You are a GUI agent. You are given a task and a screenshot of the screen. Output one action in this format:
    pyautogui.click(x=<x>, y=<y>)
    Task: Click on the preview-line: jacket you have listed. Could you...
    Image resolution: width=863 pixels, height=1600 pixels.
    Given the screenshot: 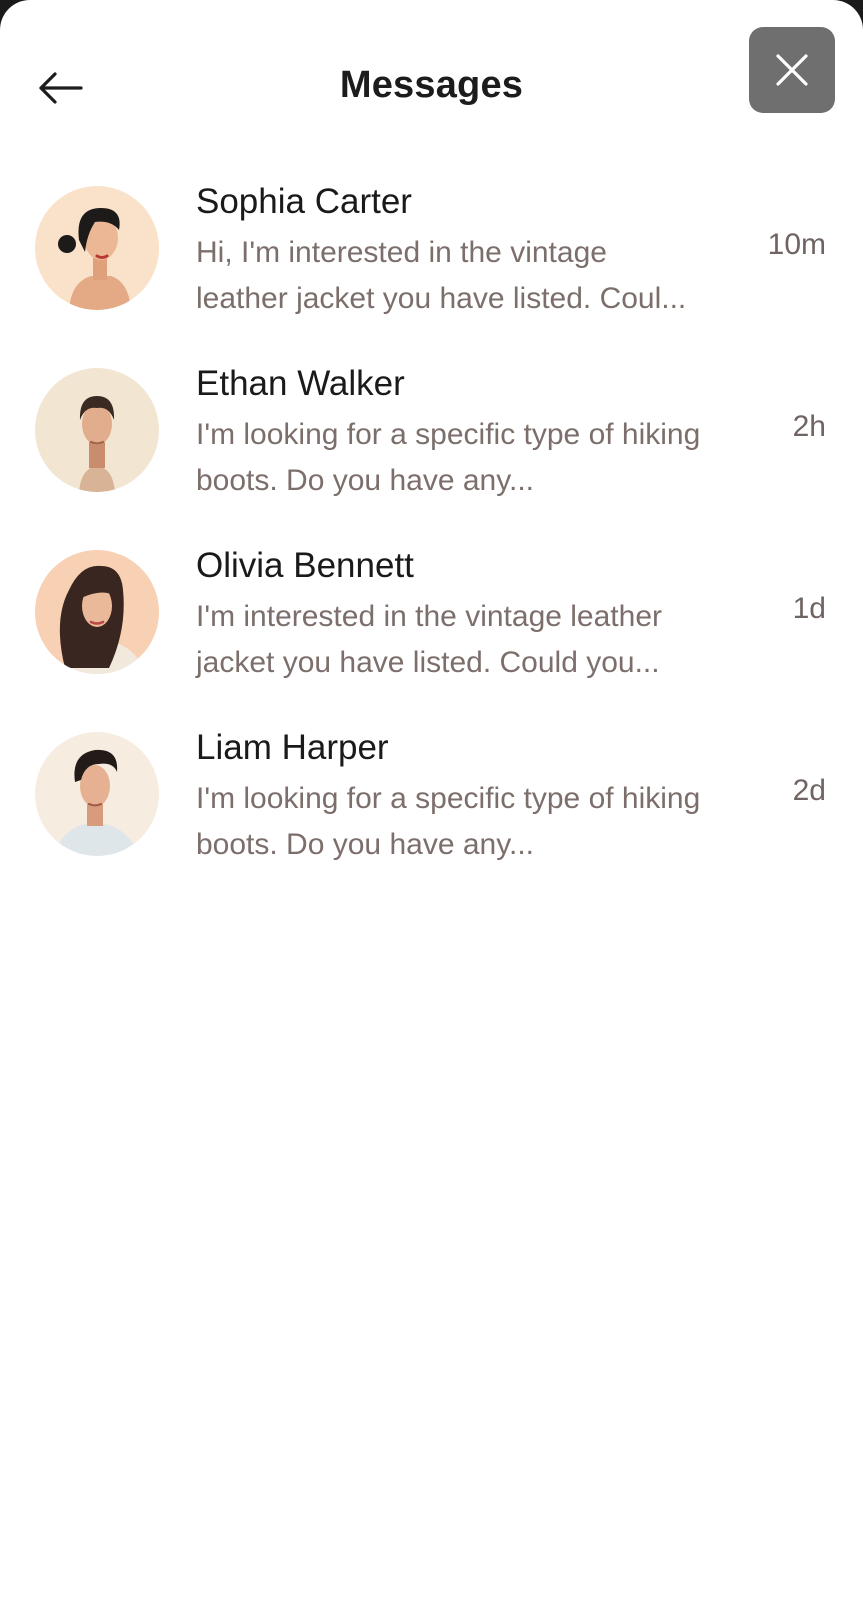 What is the action you would take?
    pyautogui.click(x=428, y=662)
    